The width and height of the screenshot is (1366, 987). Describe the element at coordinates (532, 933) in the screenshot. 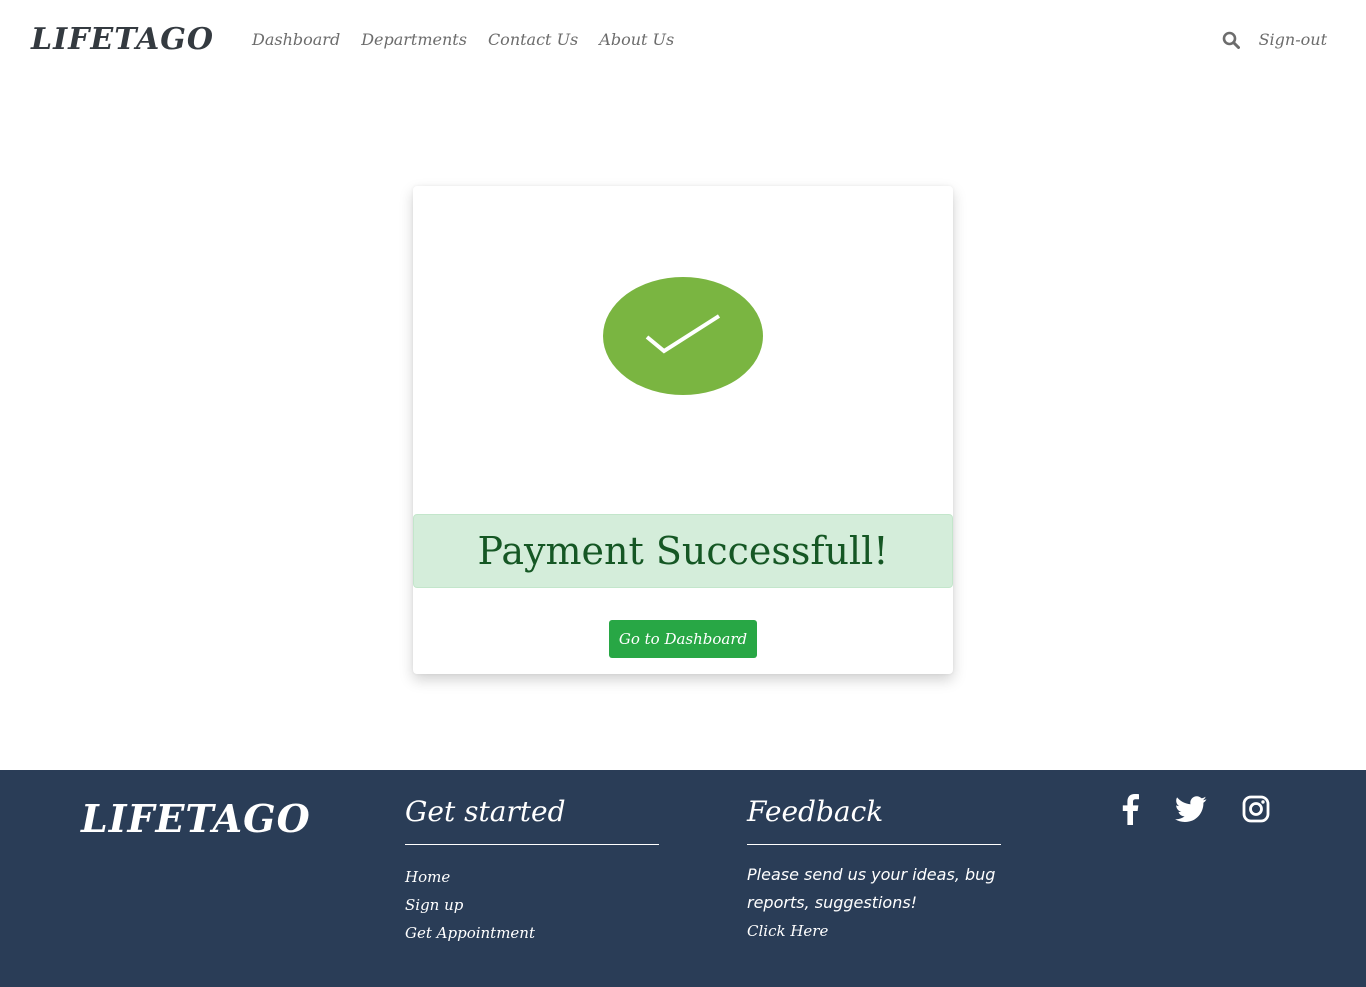

I see `footer-link-get-appointment: Get Appointment` at that location.